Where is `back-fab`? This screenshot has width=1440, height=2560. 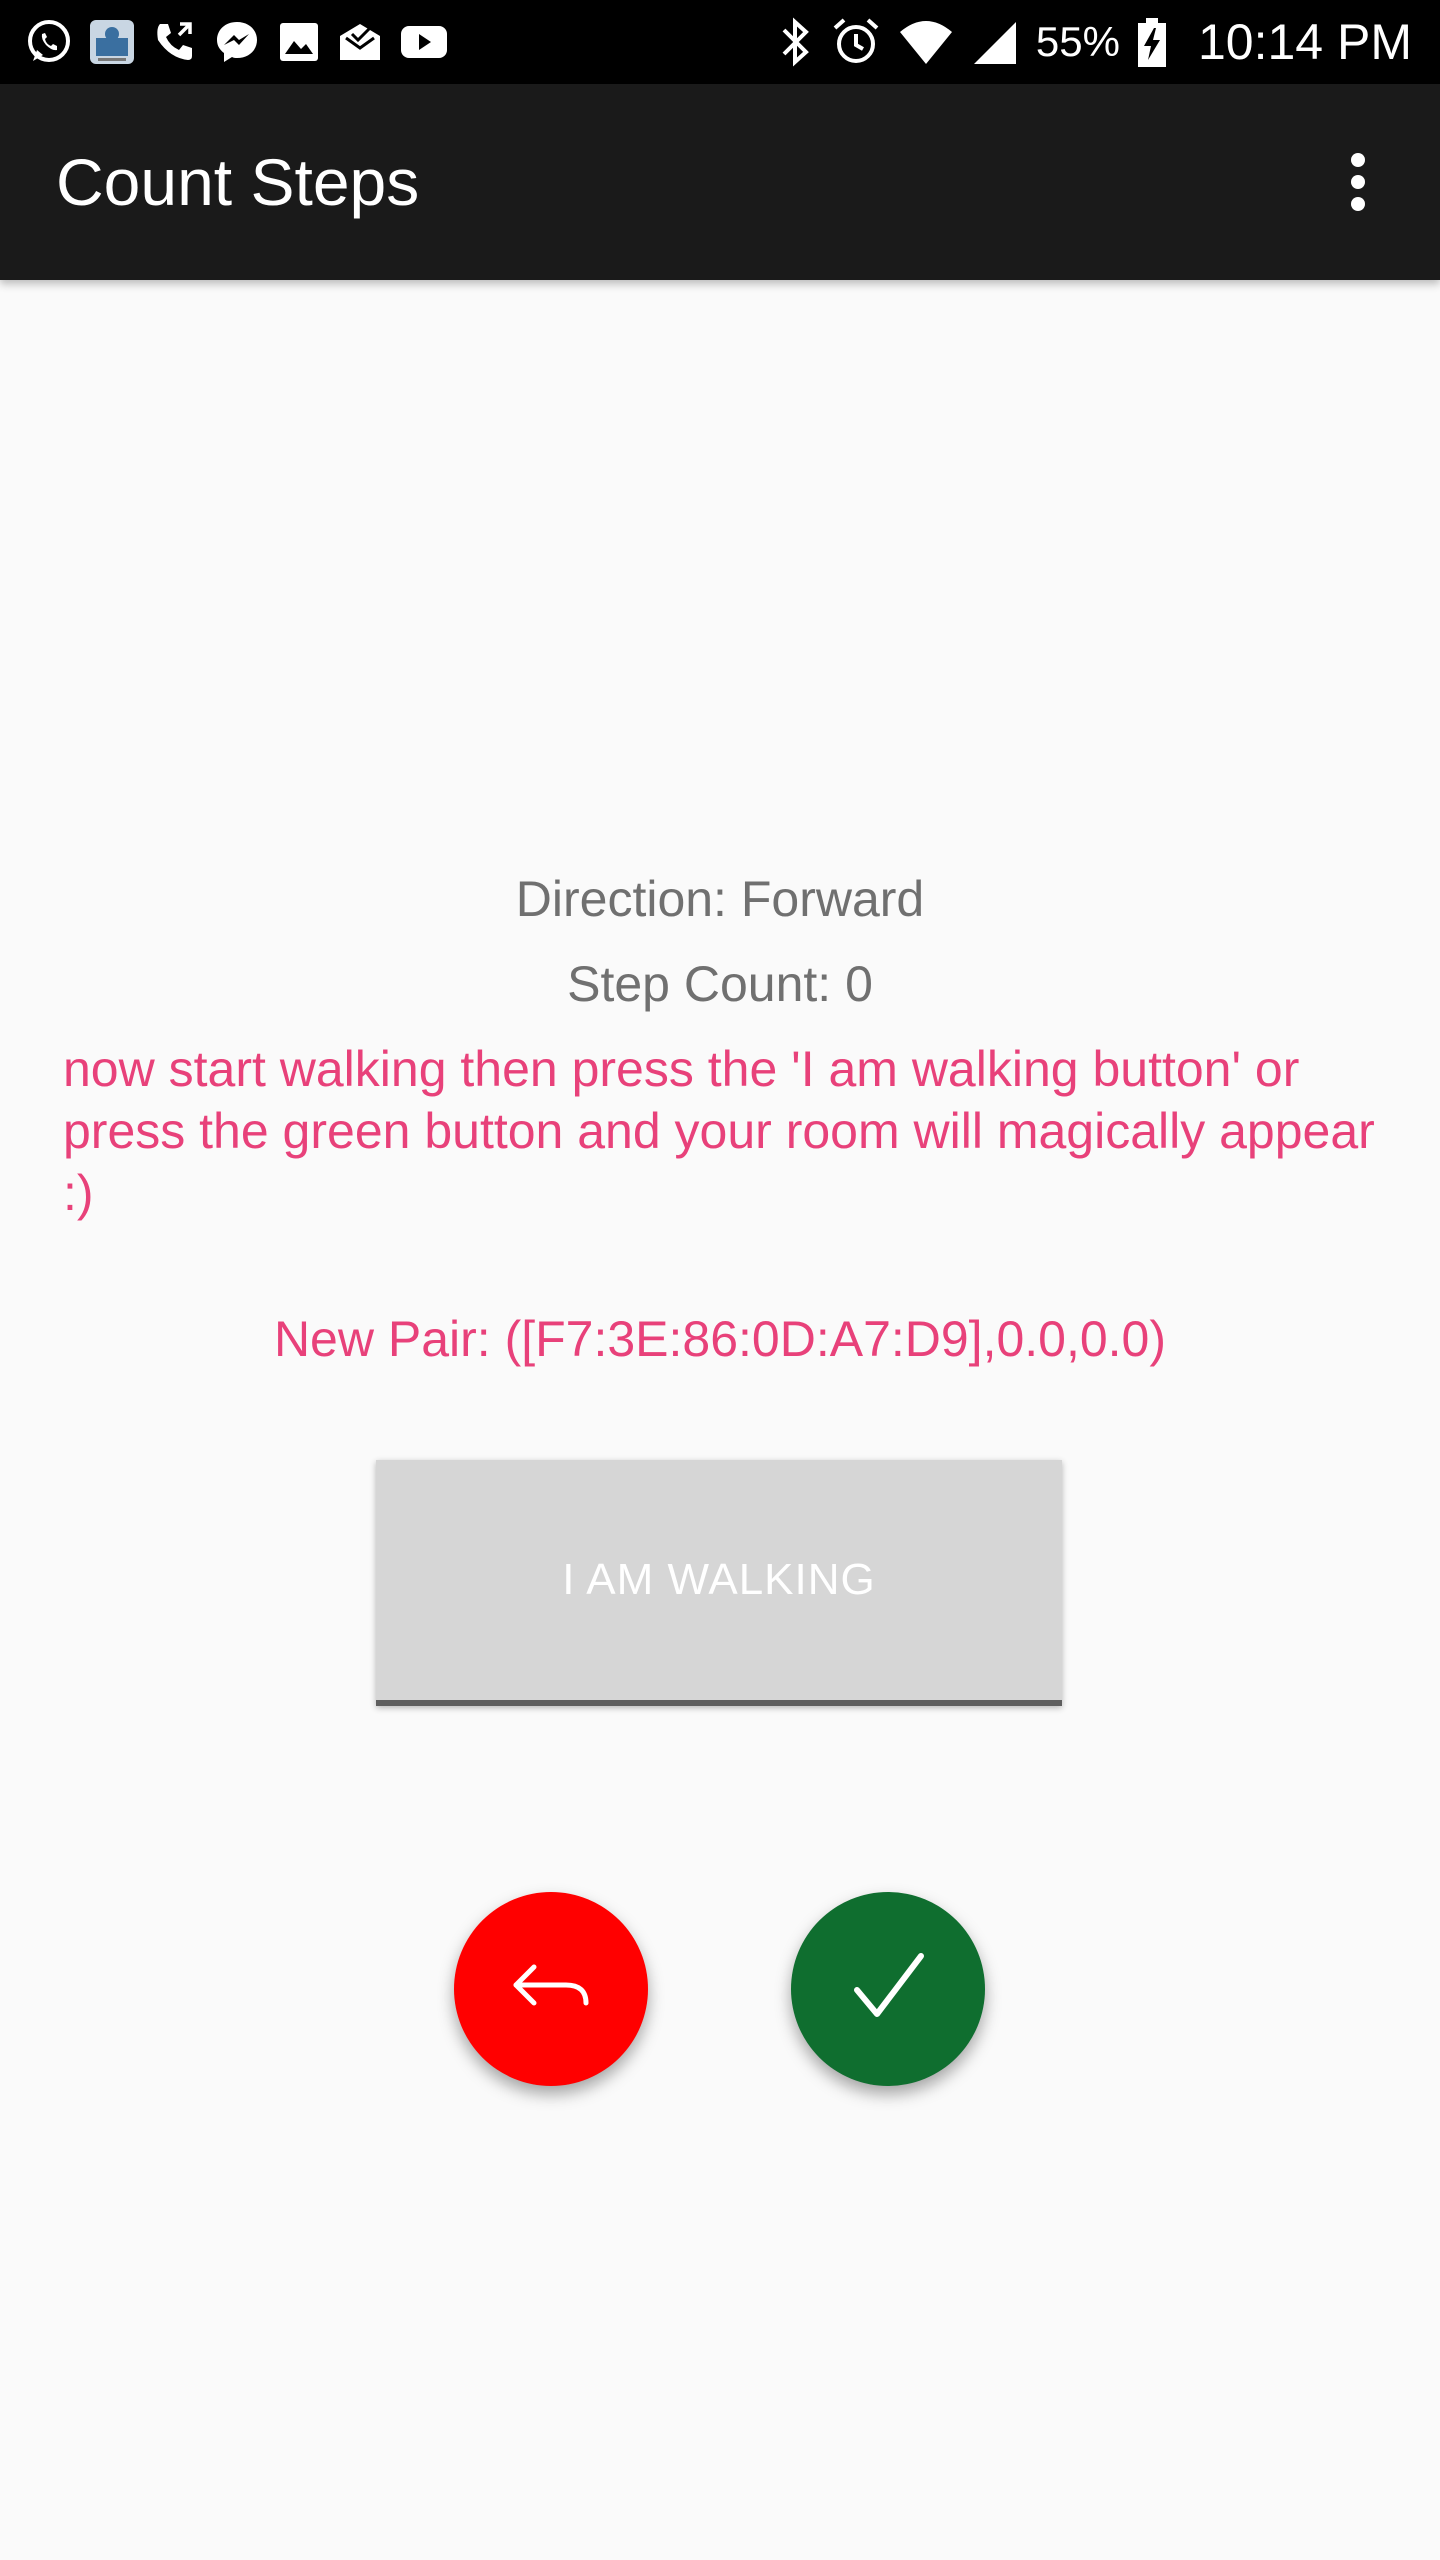
back-fab is located at coordinates (551, 1989).